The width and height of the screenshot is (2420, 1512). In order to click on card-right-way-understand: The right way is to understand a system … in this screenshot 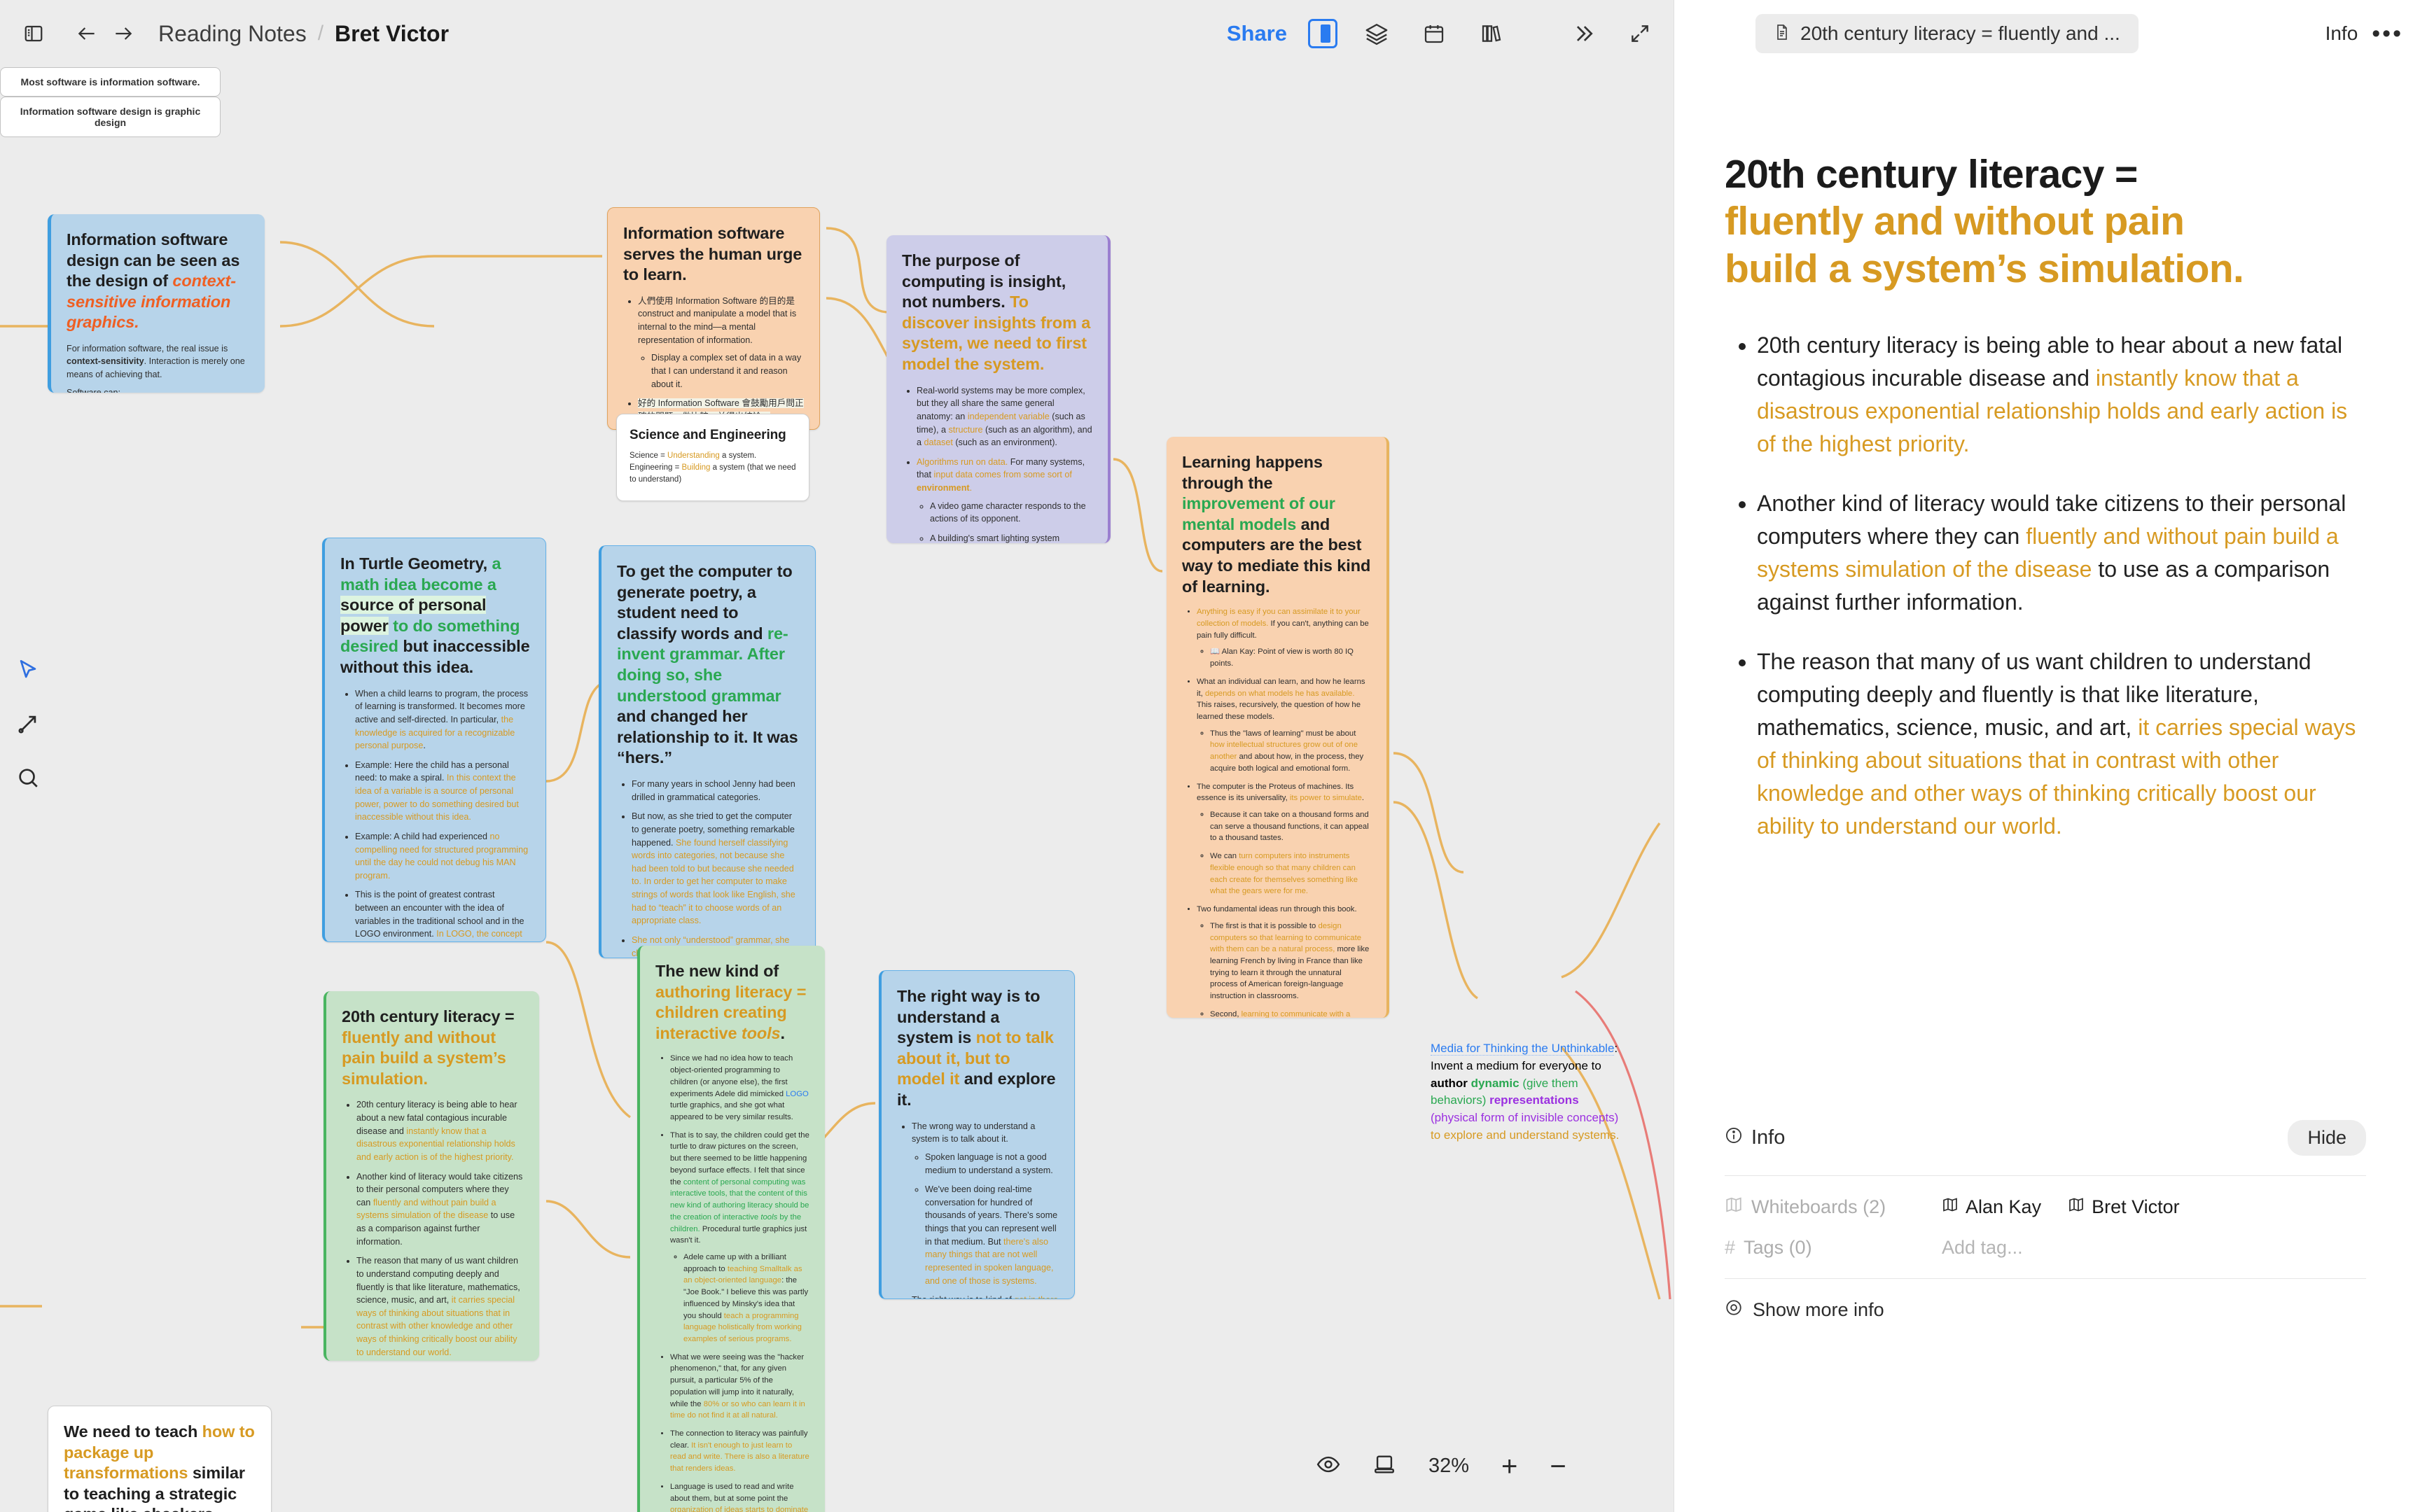, I will do `click(977, 1134)`.